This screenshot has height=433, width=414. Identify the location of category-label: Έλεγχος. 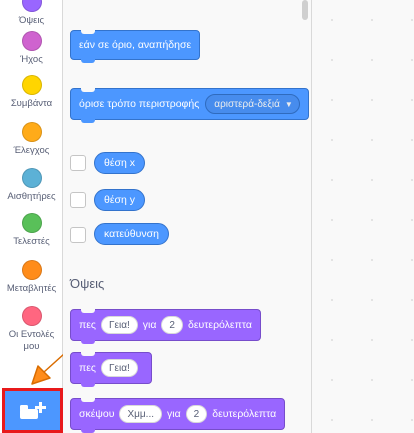
(31, 150).